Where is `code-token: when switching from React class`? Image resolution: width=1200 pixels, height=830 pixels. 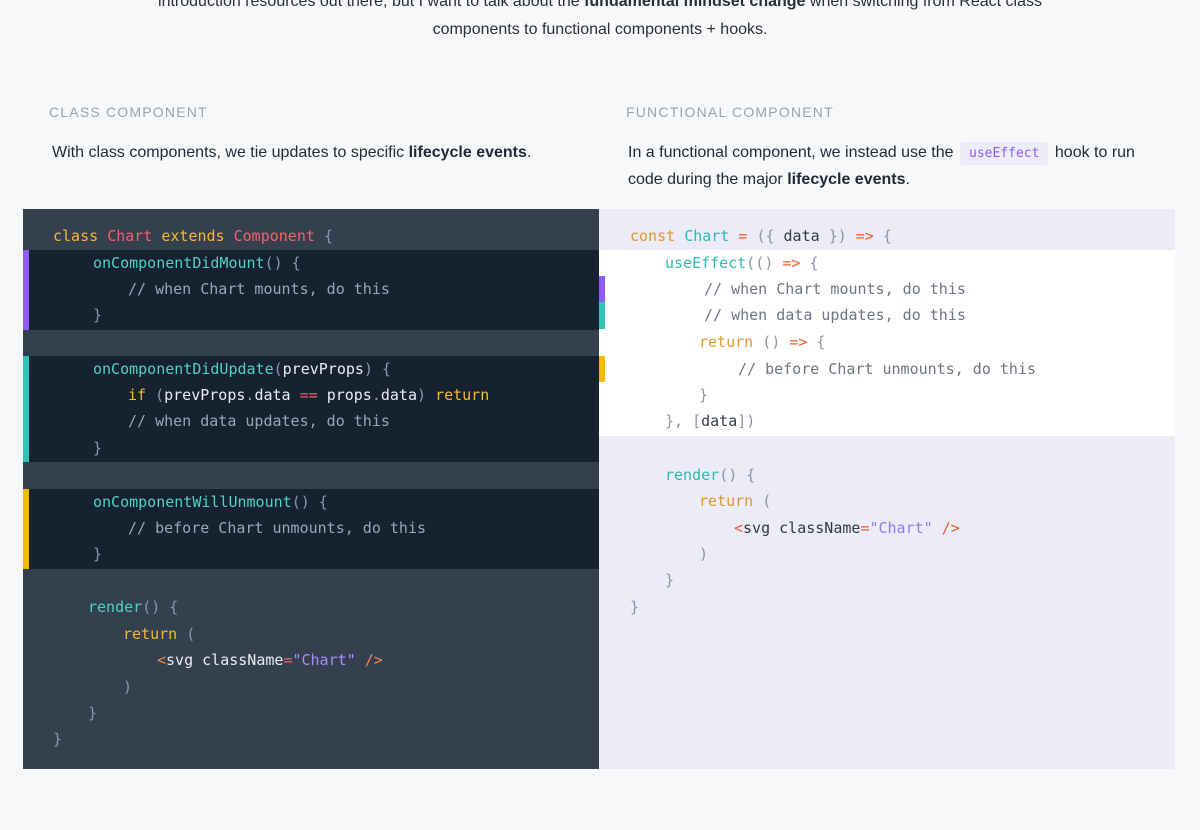
code-token: when switching from React class is located at coordinates (923, 5).